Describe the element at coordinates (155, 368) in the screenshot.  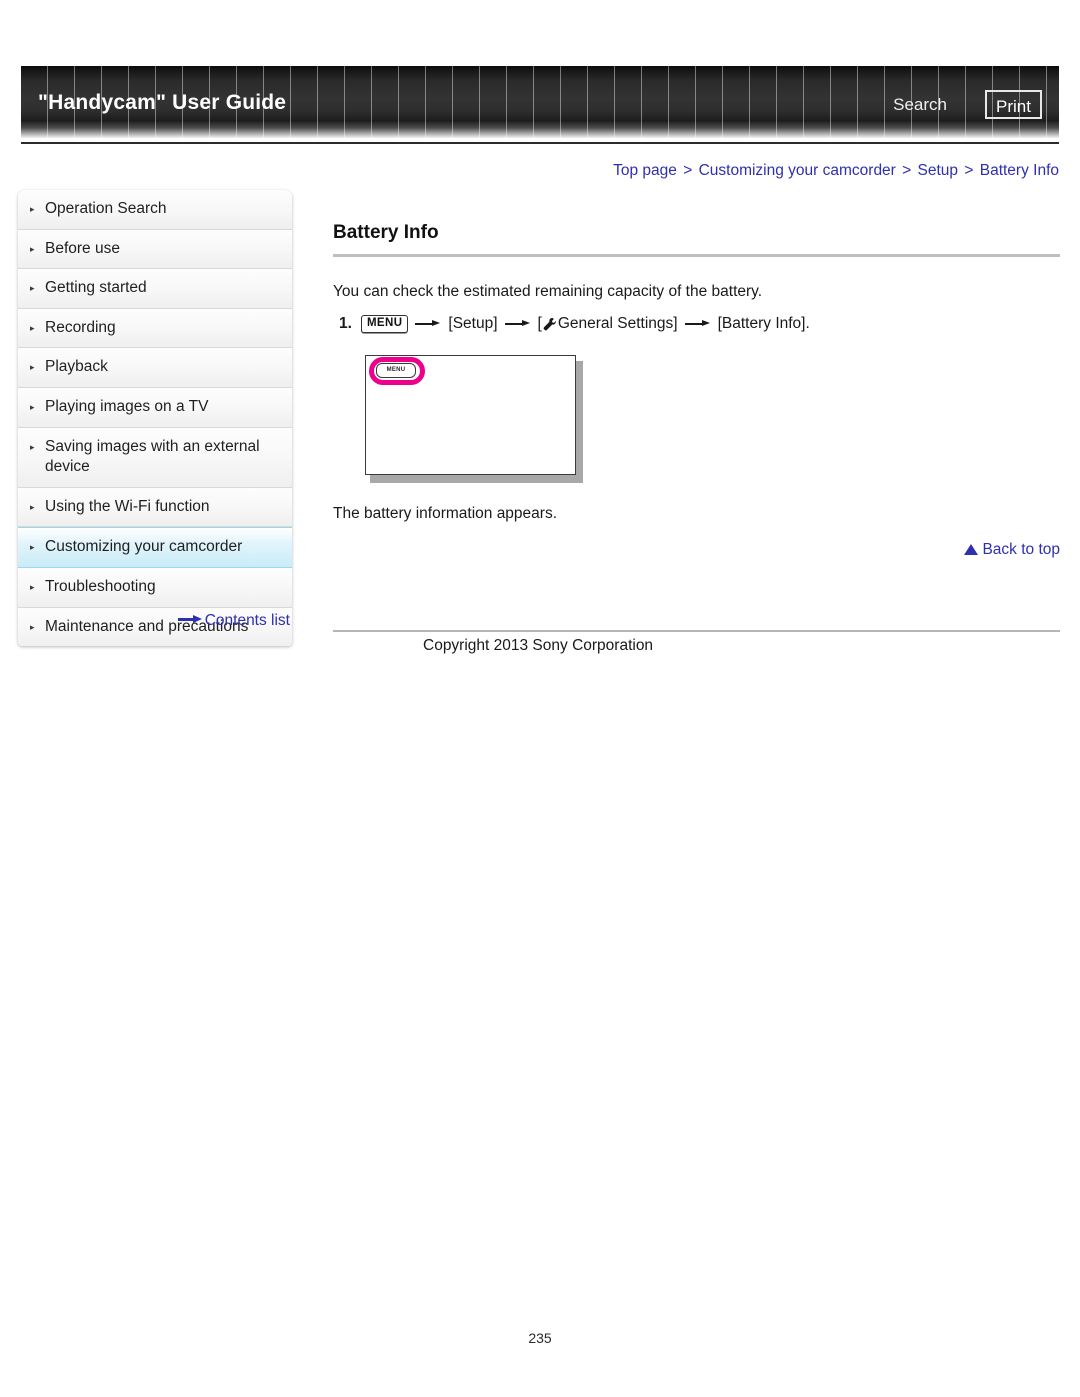
I see `sidebar-item-playback: ▸ Playback` at that location.